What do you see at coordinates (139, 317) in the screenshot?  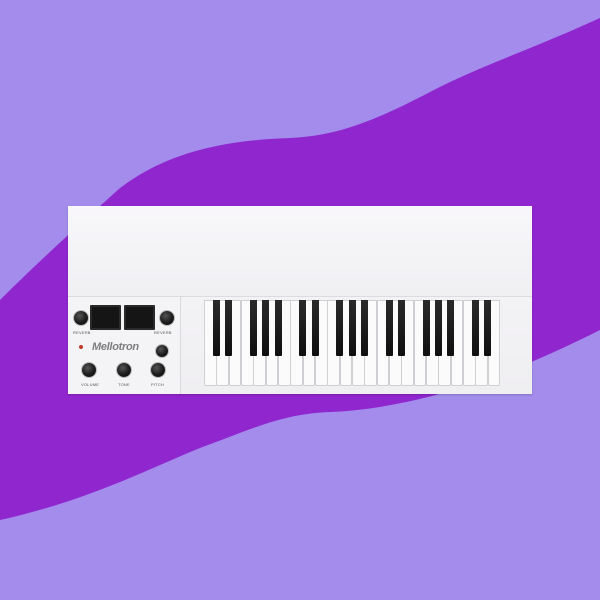 I see `right-display` at bounding box center [139, 317].